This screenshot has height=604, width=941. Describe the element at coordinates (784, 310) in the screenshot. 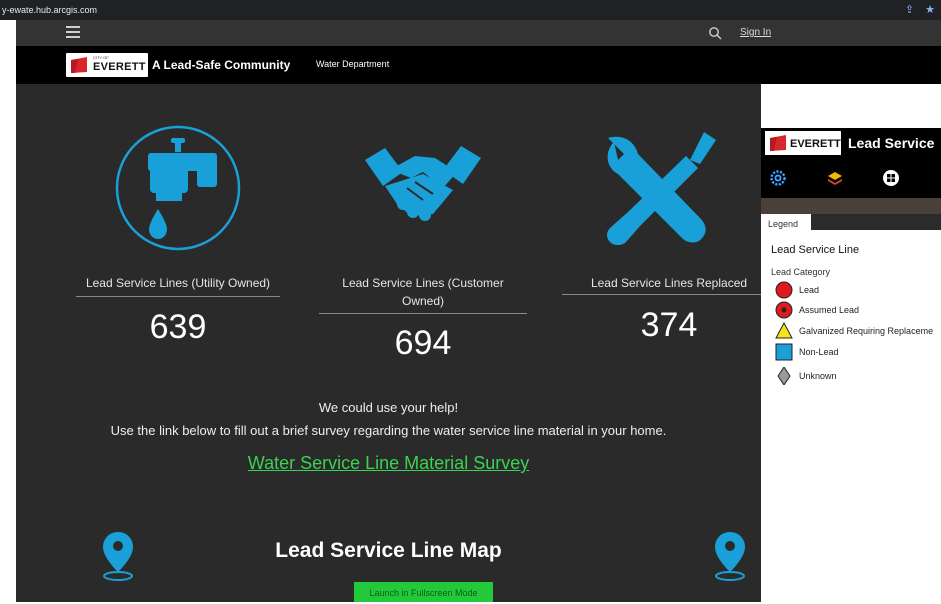

I see `red-circle-dot-icon` at that location.